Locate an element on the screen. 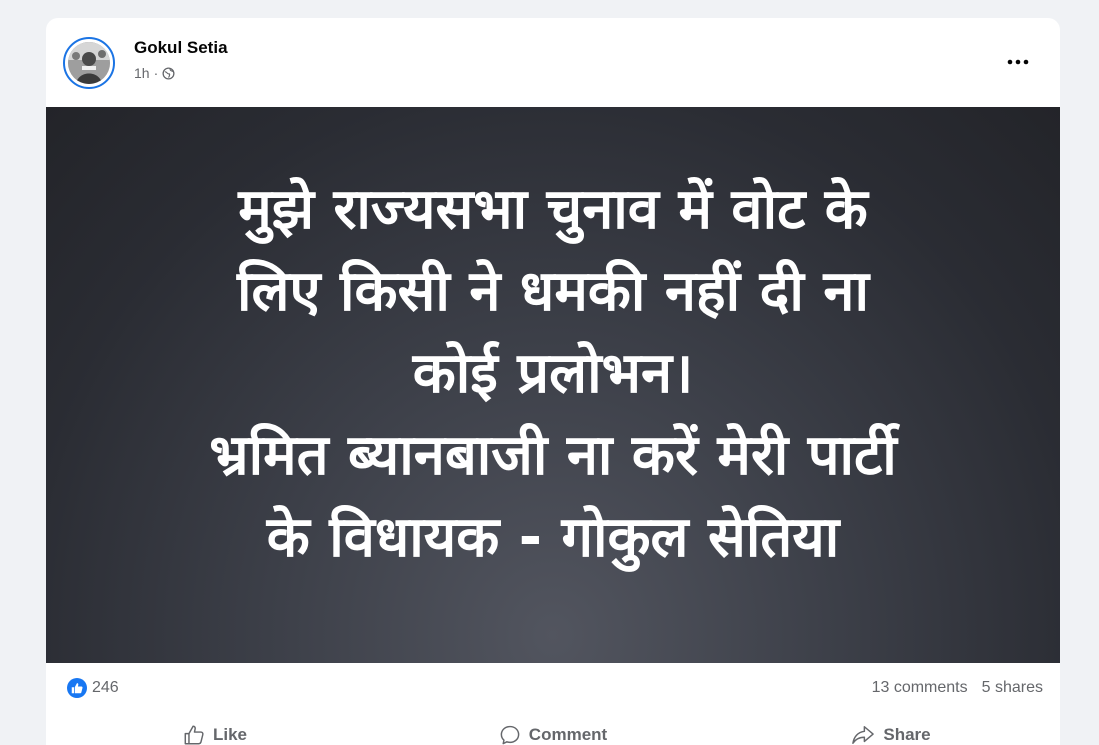 This screenshot has width=1099, height=745. comment-icon is located at coordinates (510, 735).